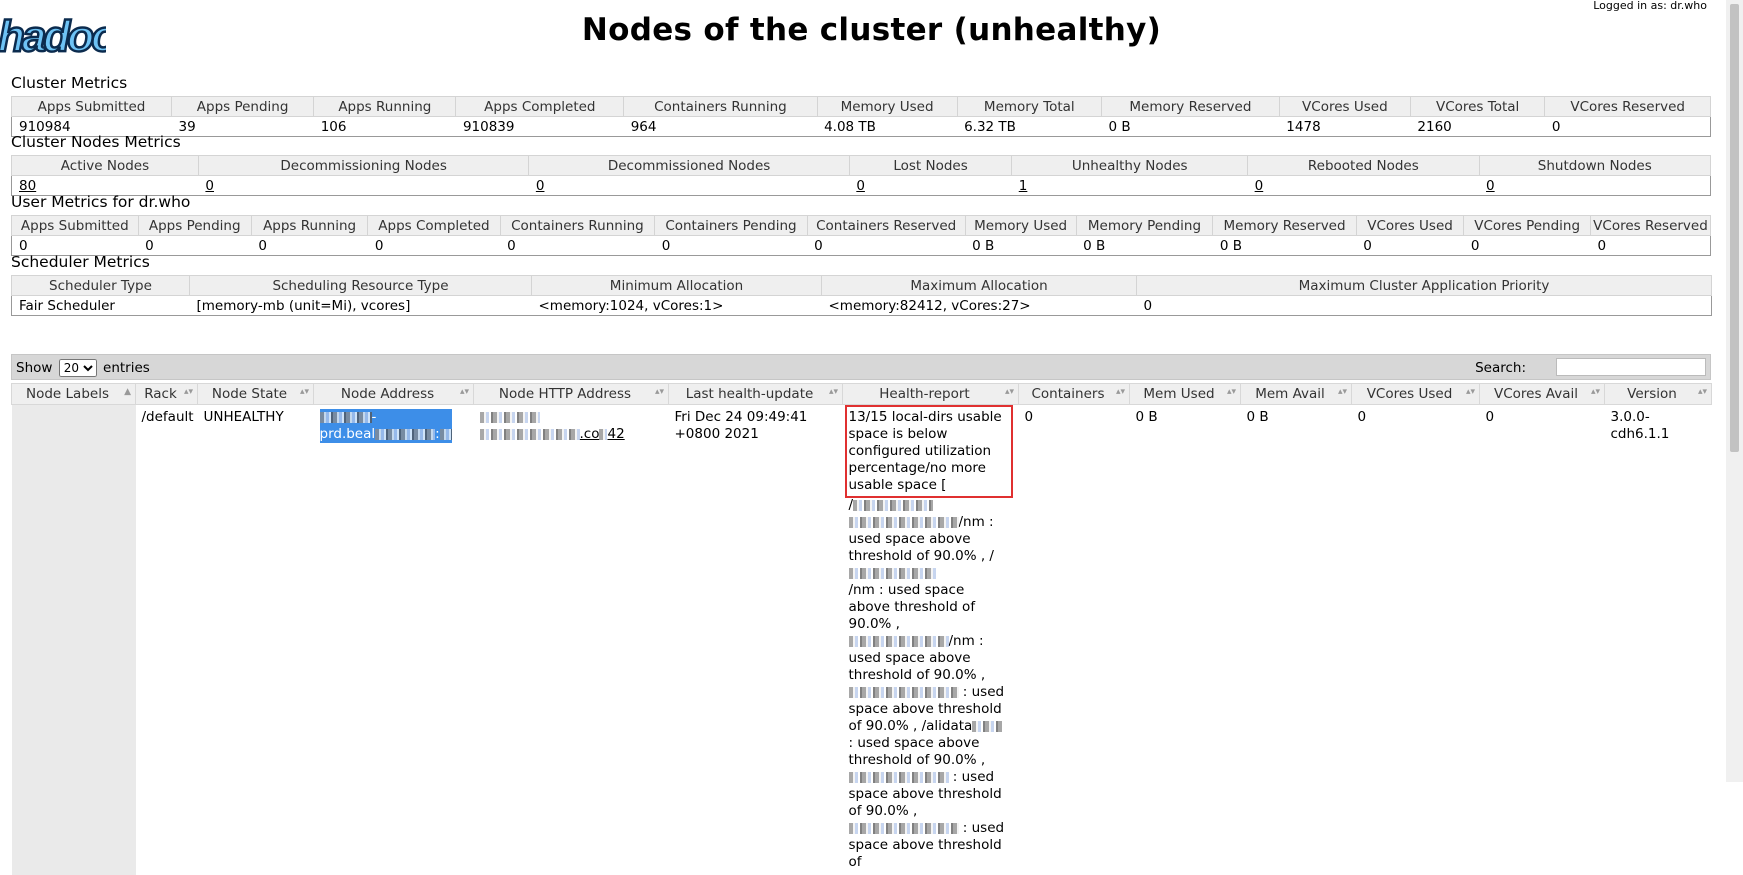 The width and height of the screenshot is (1743, 875). Describe the element at coordinates (78, 368) in the screenshot. I see `entries-select: 20` at that location.